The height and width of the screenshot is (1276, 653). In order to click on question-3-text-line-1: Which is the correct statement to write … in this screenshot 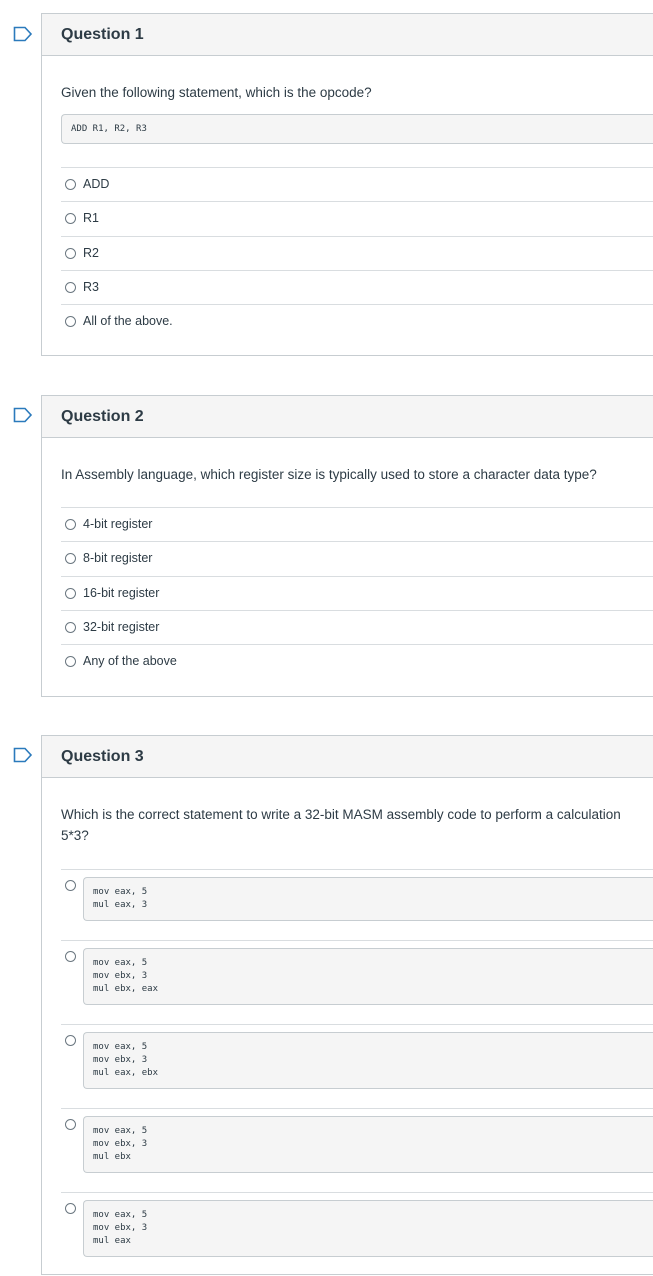, I will do `click(341, 814)`.